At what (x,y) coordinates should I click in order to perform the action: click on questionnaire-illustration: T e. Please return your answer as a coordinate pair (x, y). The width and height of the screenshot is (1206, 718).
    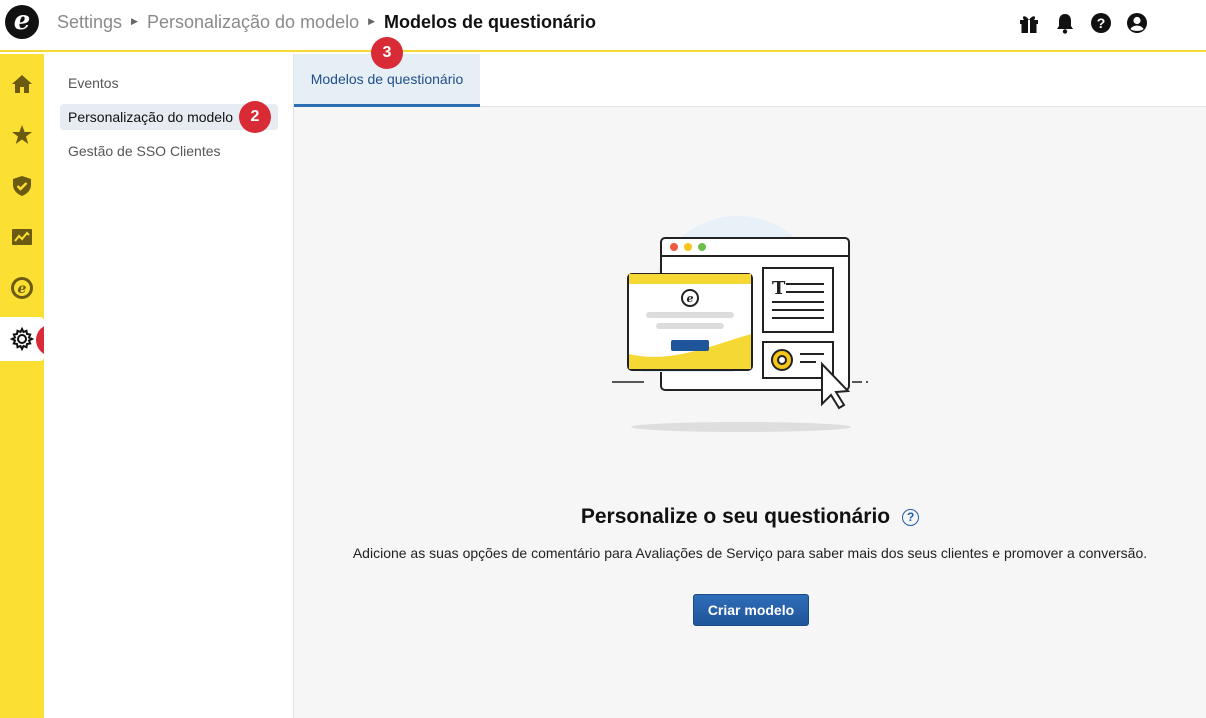
    Looking at the image, I should click on (740, 325).